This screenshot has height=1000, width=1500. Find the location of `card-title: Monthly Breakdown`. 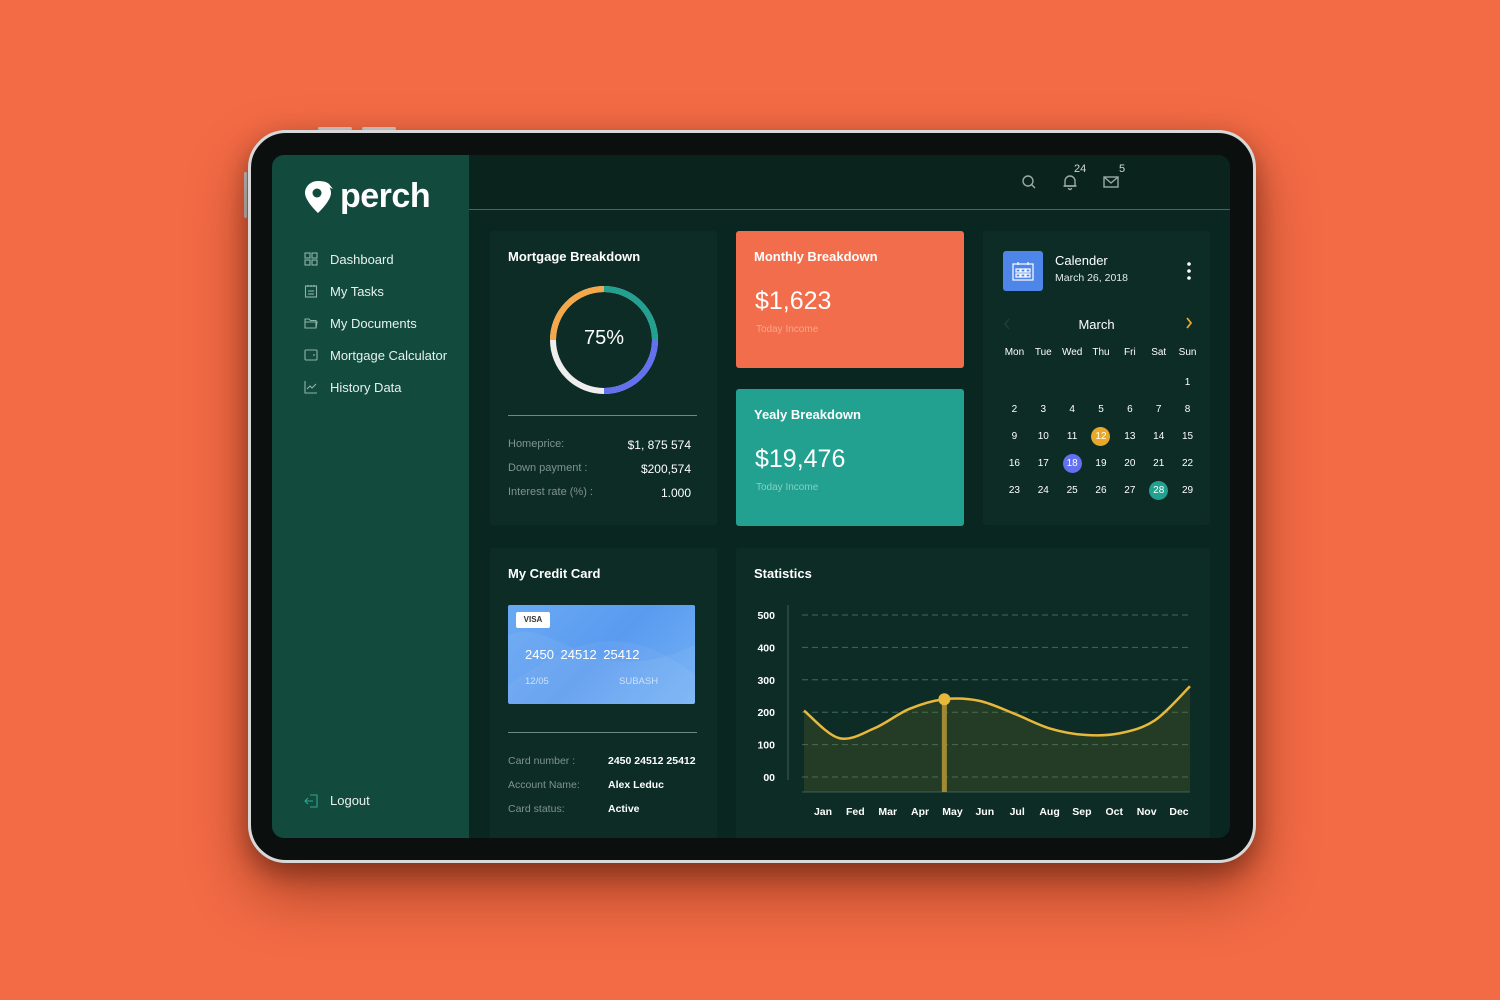

card-title: Monthly Breakdown is located at coordinates (816, 256).